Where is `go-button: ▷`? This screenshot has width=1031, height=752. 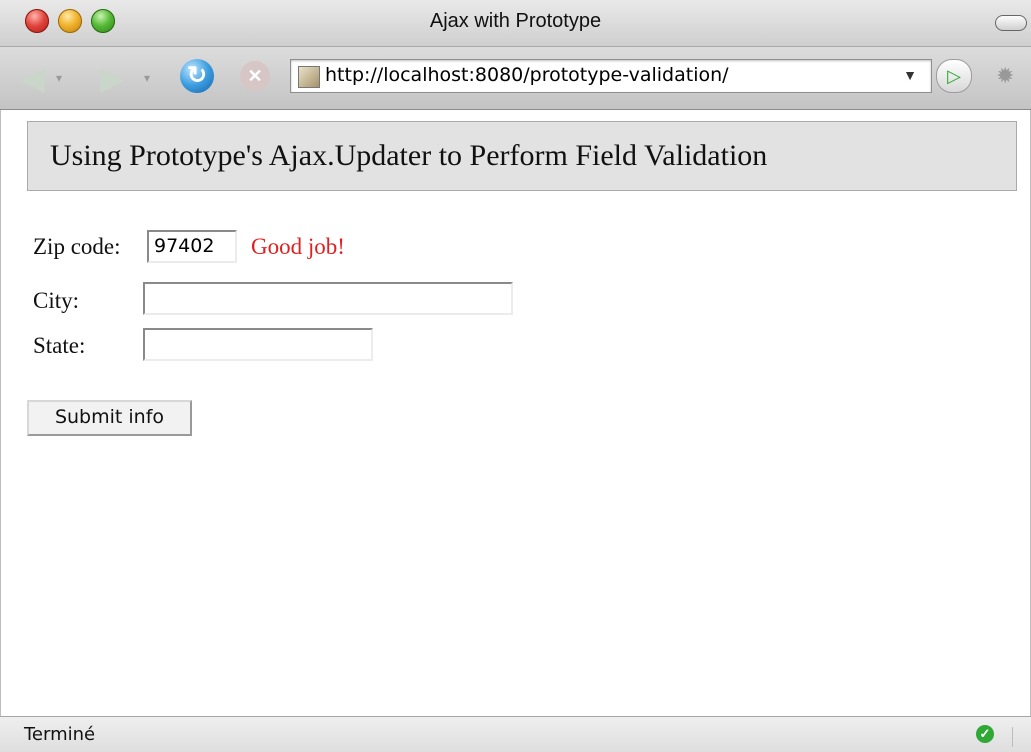 go-button: ▷ is located at coordinates (954, 76).